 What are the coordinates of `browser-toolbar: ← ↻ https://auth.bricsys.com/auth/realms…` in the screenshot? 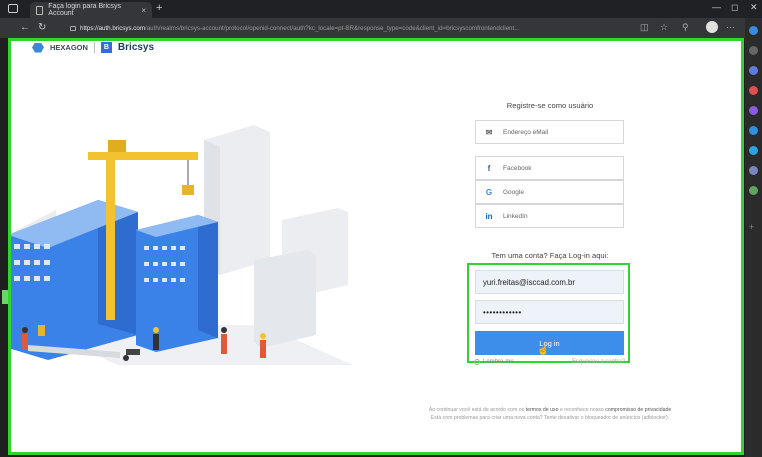 It's located at (381, 28).